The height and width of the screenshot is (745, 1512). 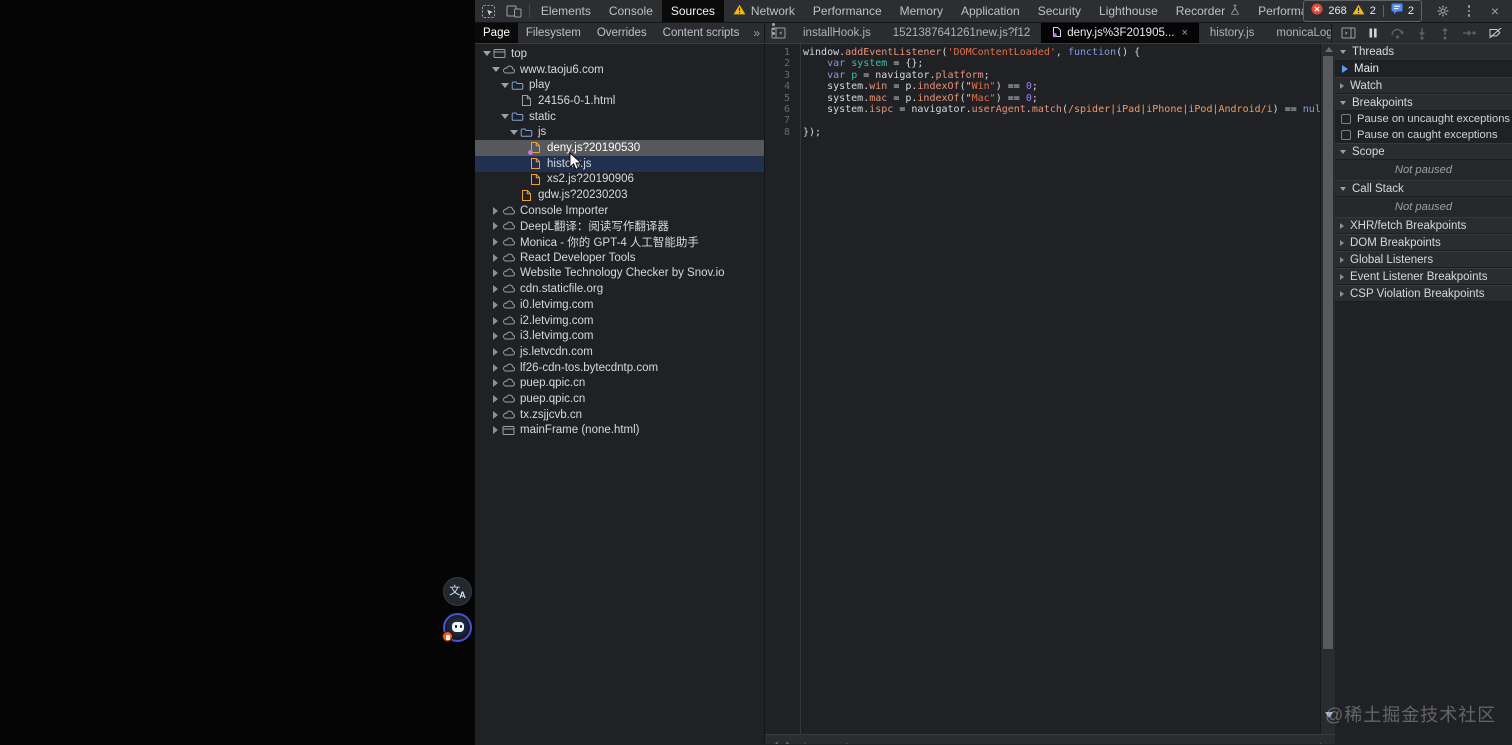 I want to click on tree-item-i3-letvimg-com: i3.letvimg.com, so click(x=619, y=336).